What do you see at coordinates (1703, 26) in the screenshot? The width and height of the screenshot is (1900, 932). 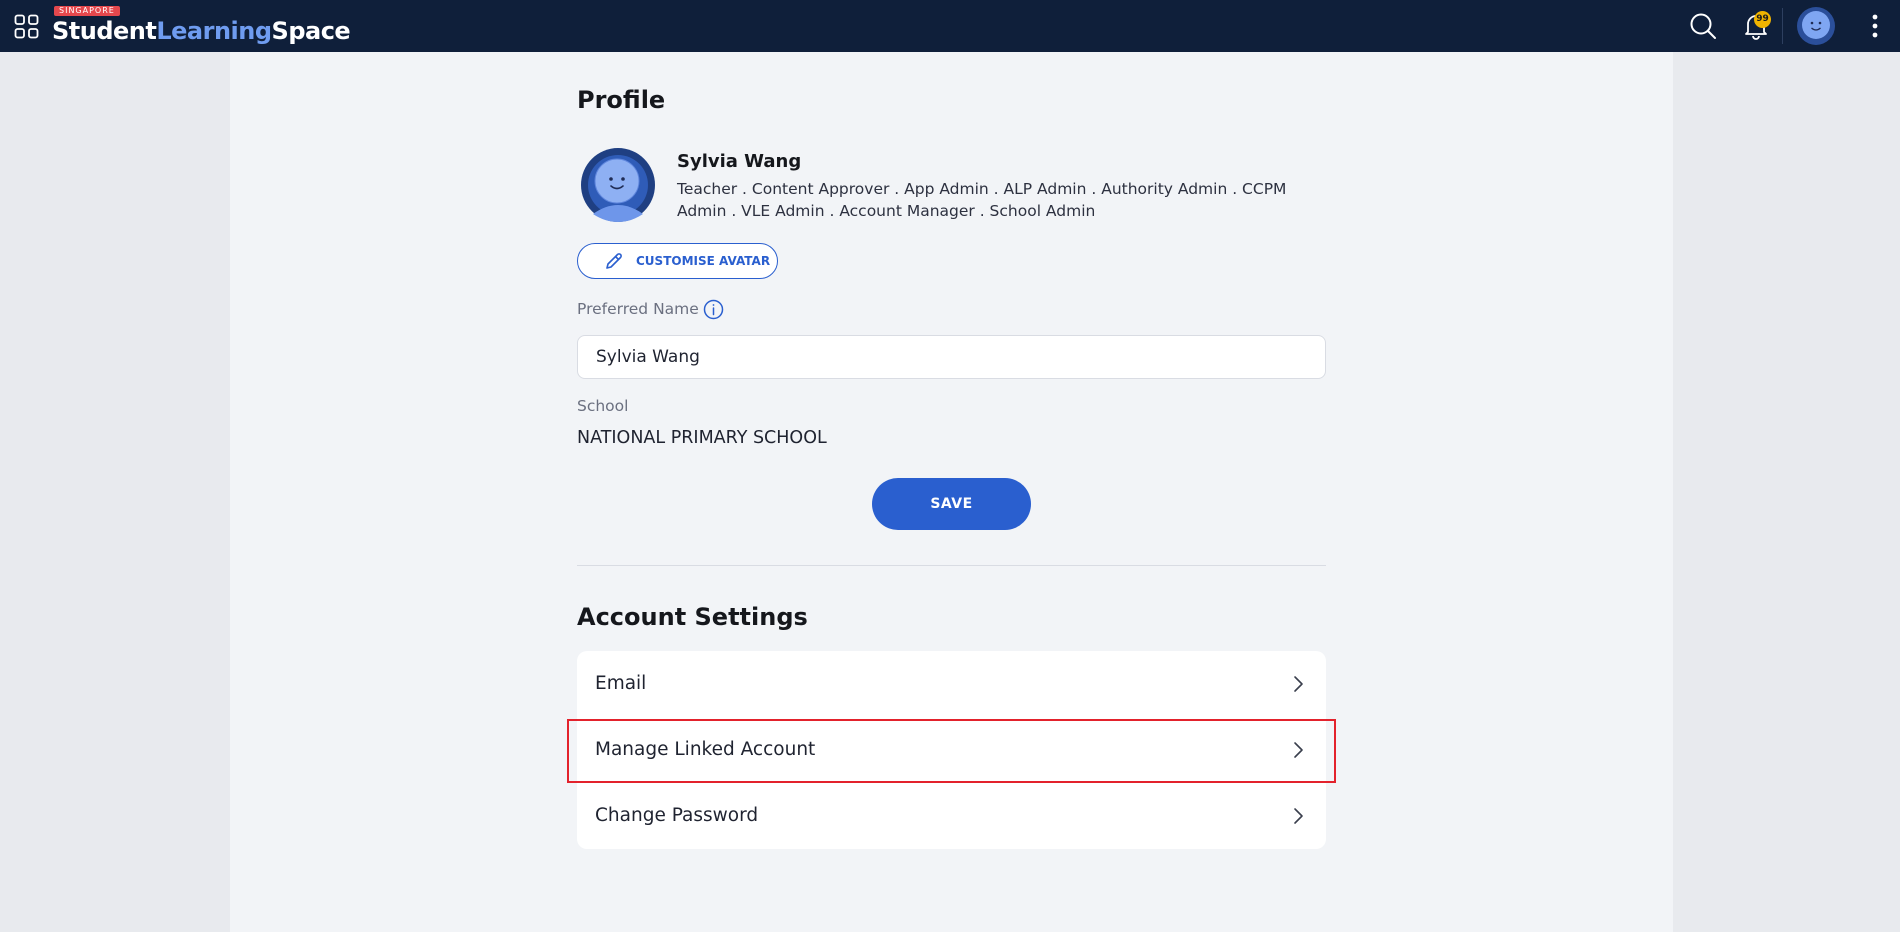 I see `search-icon` at bounding box center [1703, 26].